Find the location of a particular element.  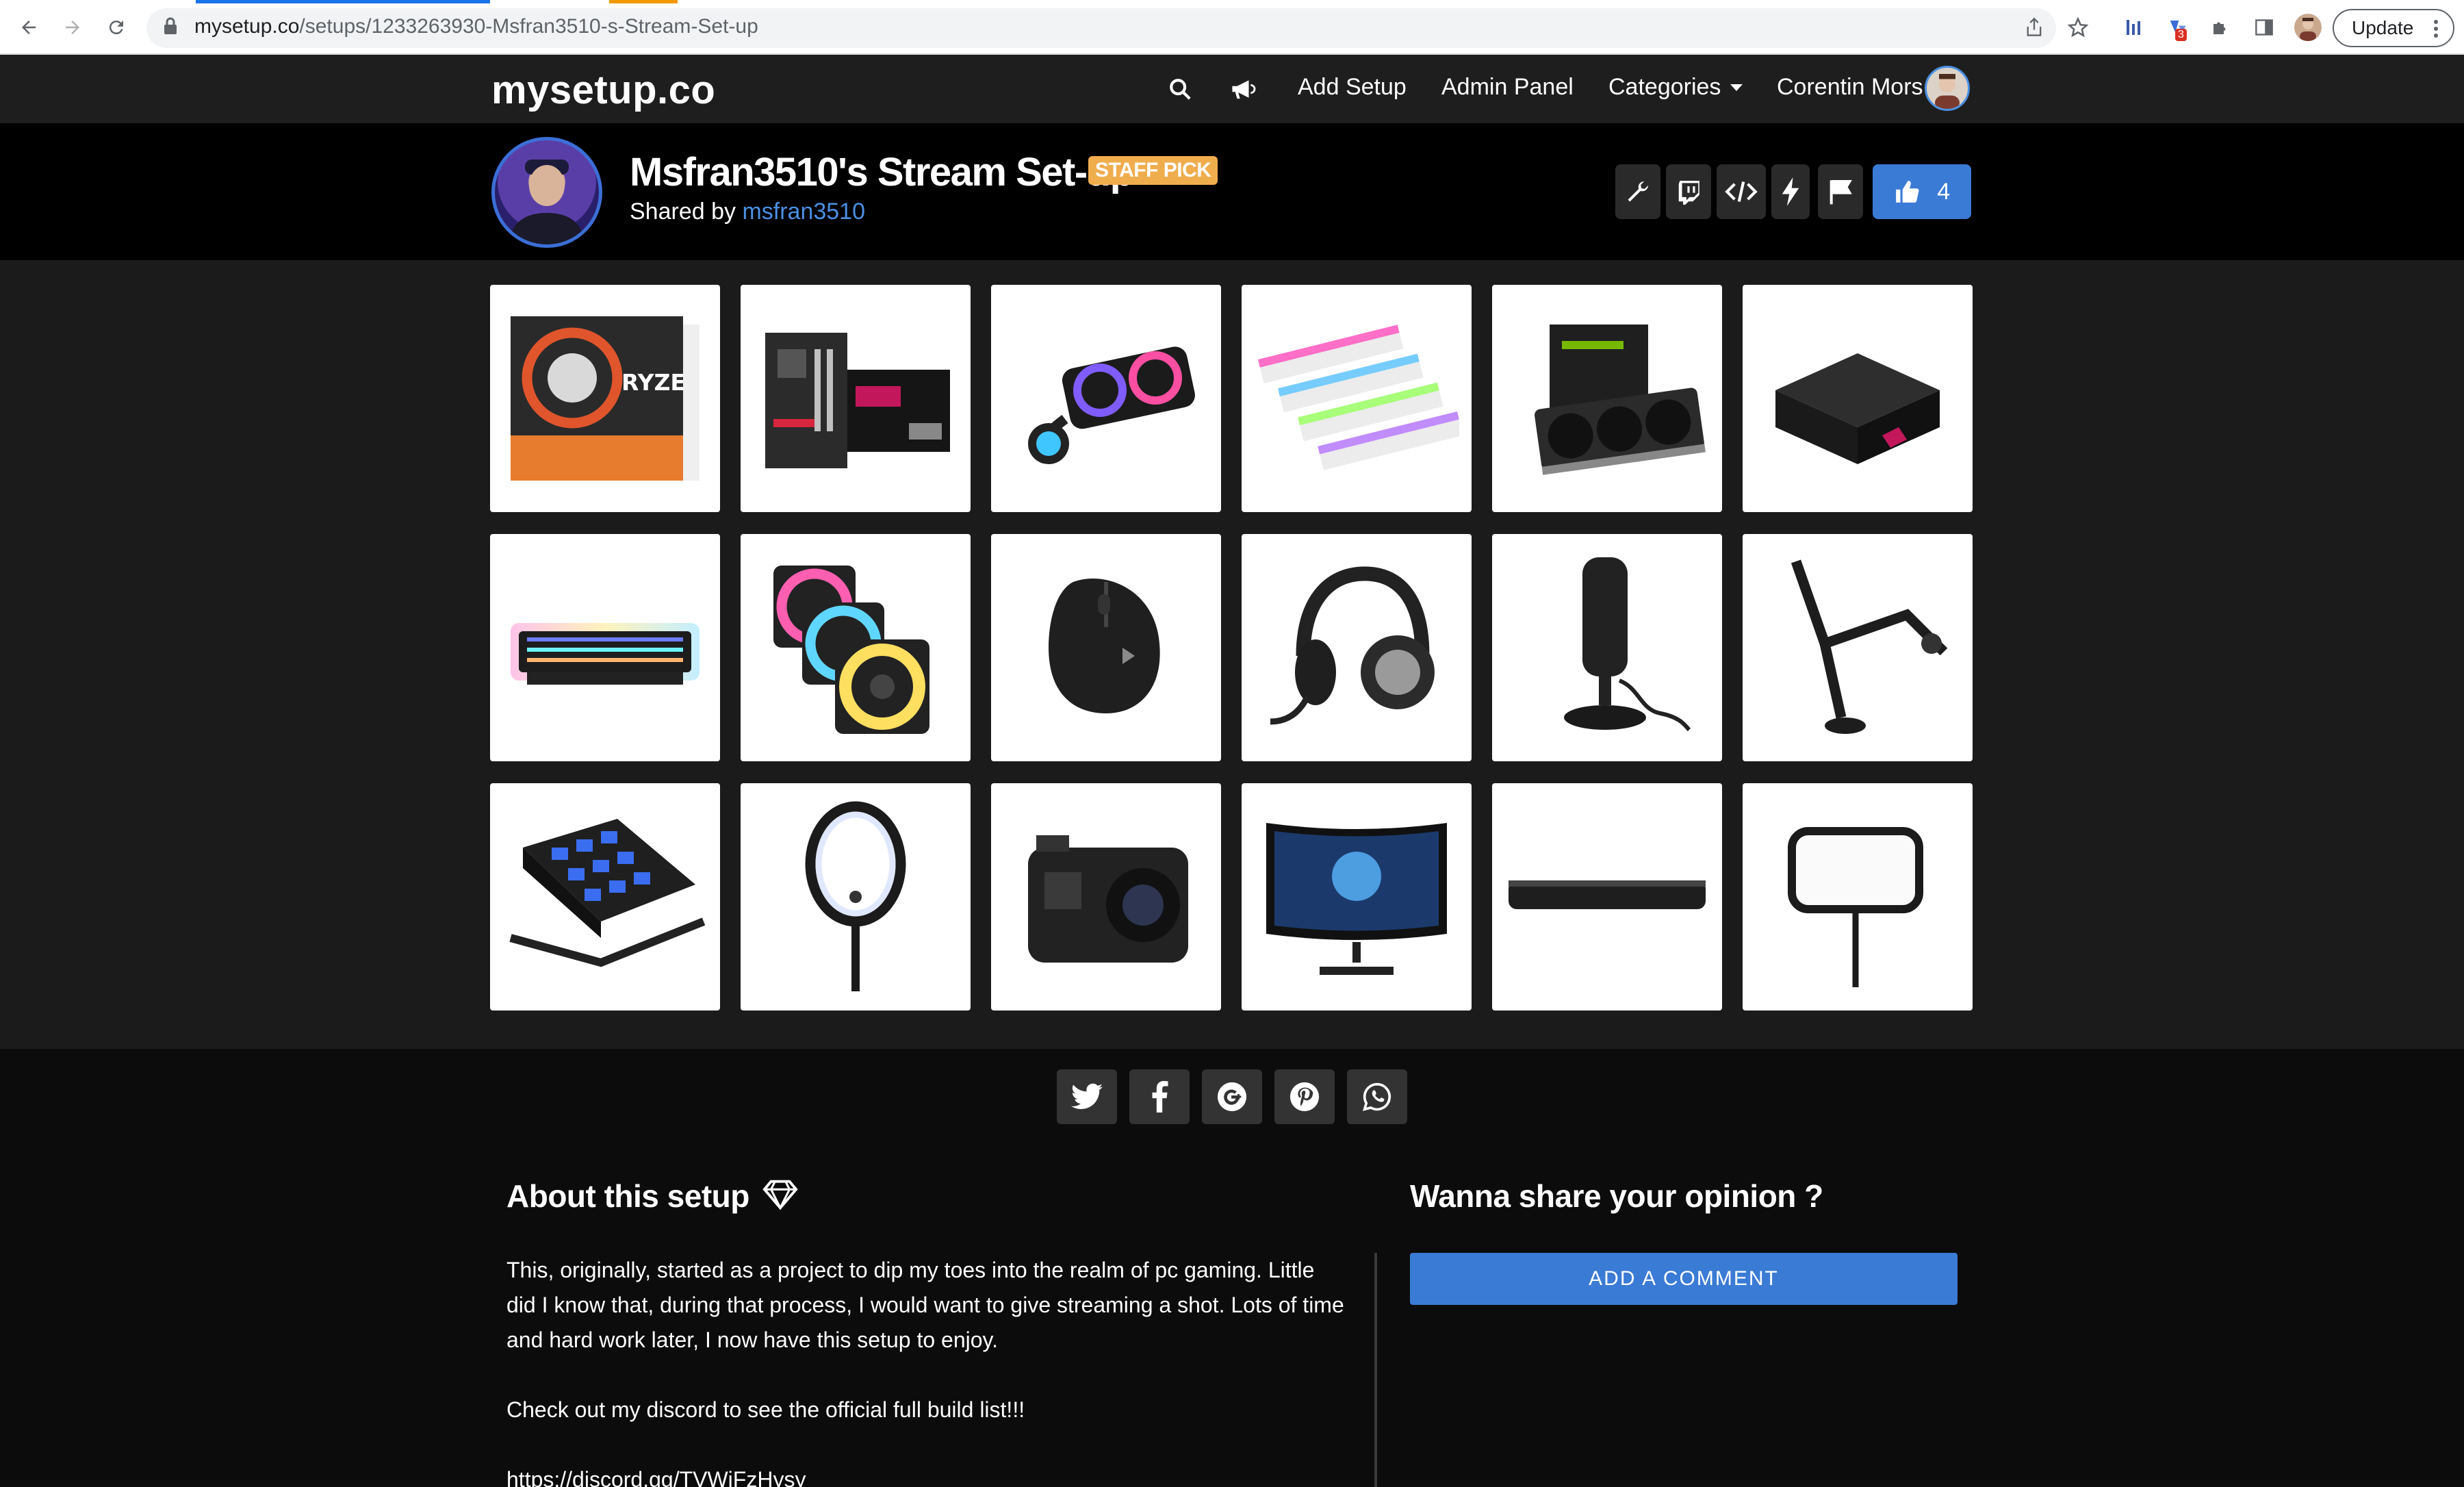

facebook-icon is located at coordinates (1160, 1097).